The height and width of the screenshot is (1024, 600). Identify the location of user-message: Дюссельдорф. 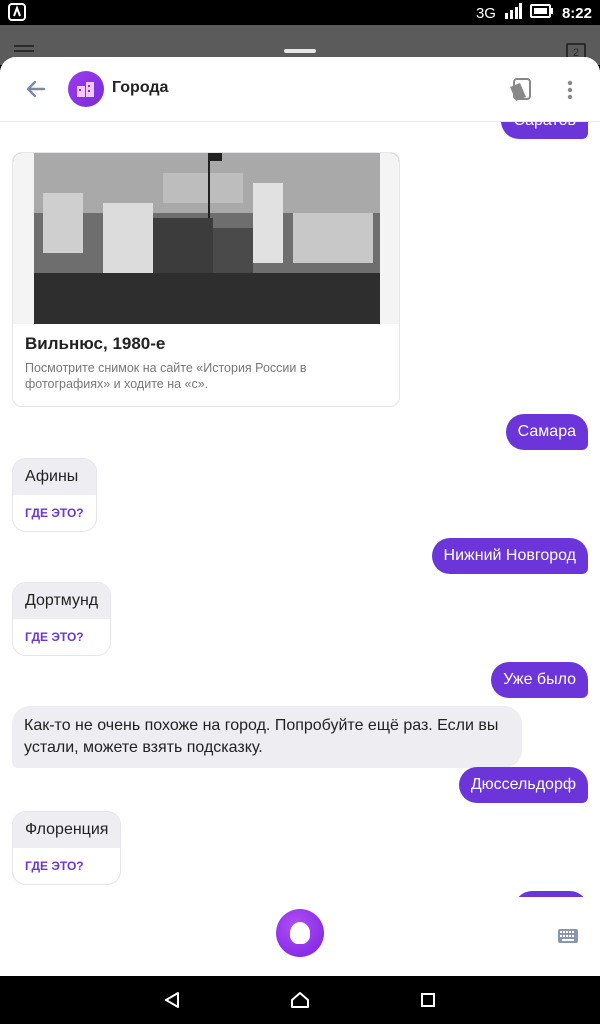
(523, 785).